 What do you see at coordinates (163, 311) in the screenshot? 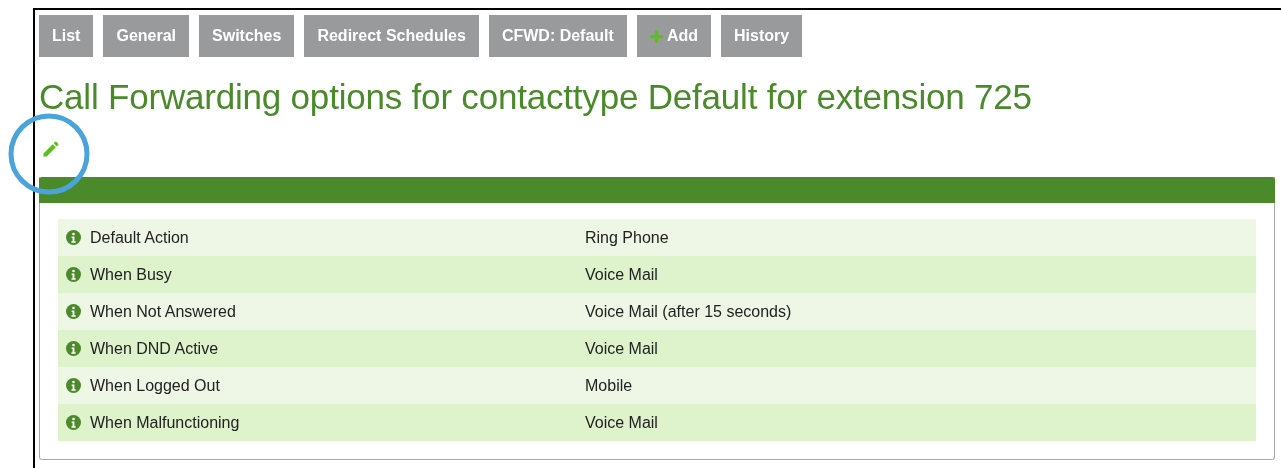
I see `table-cell: When Not Answered` at bounding box center [163, 311].